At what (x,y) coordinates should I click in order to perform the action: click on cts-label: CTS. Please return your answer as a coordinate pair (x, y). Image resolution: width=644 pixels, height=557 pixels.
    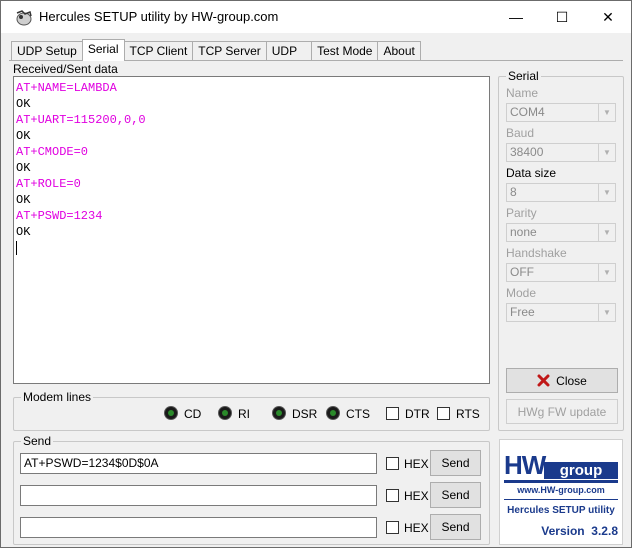
    Looking at the image, I should click on (358, 414).